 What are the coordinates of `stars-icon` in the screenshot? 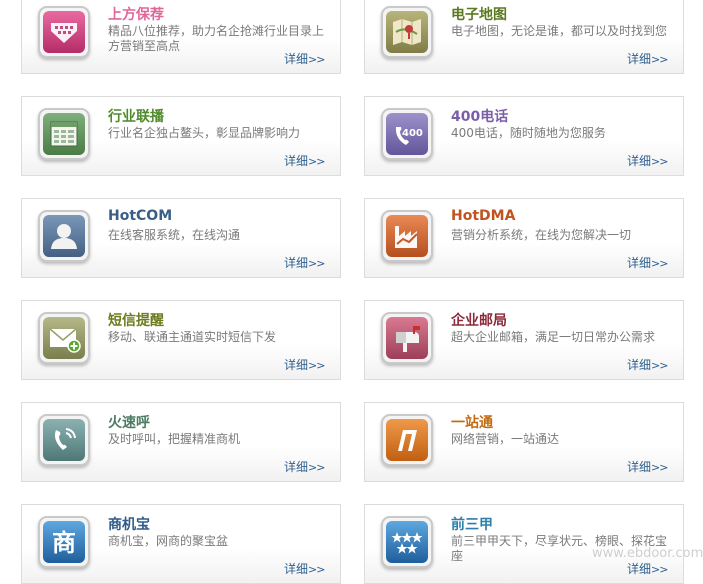 It's located at (407, 542).